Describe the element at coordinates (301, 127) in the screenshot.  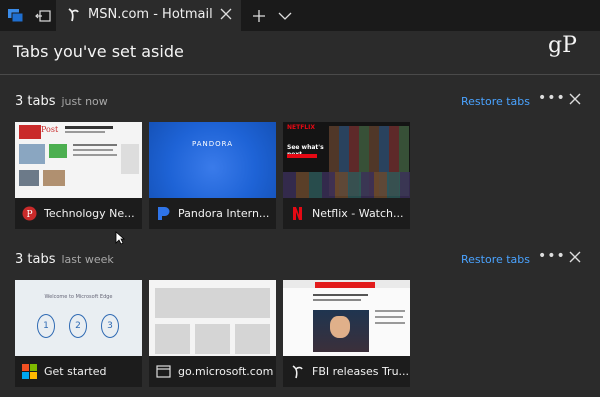
I see `netflix-wordmark: NETFLIX` at that location.